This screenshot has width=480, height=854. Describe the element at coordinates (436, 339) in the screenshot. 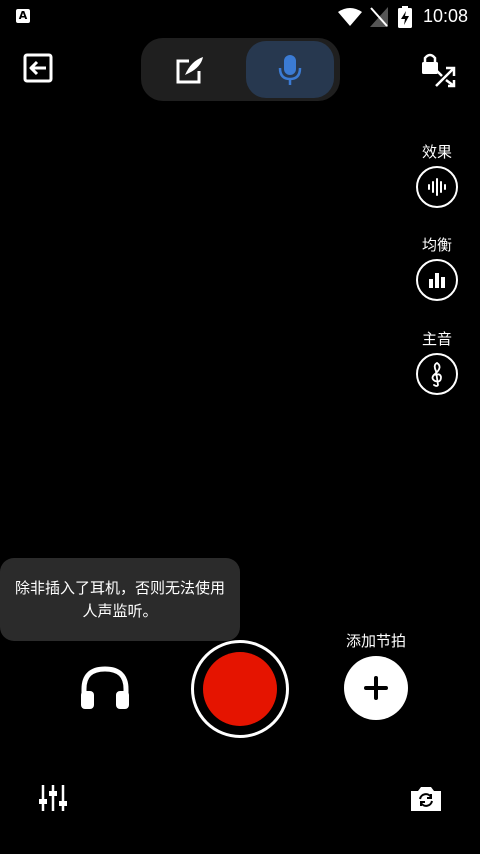

I see `key-label: 主音` at that location.